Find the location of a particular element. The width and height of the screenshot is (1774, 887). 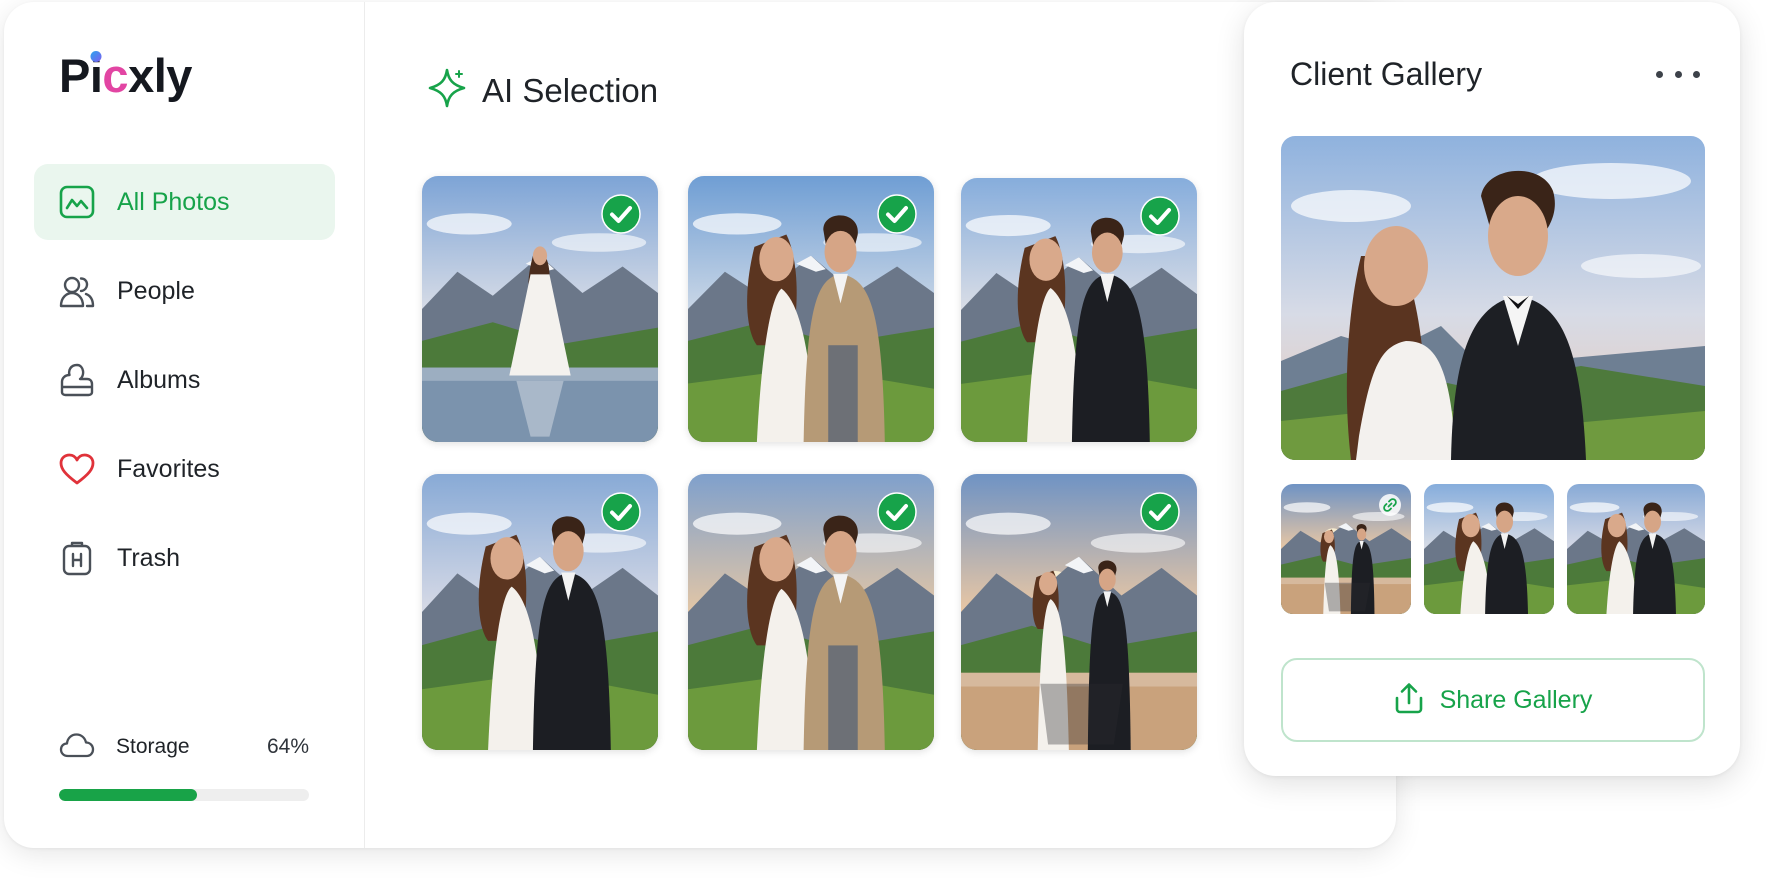

photo-card-couple-at-lake-sunset is located at coordinates (1079, 612).